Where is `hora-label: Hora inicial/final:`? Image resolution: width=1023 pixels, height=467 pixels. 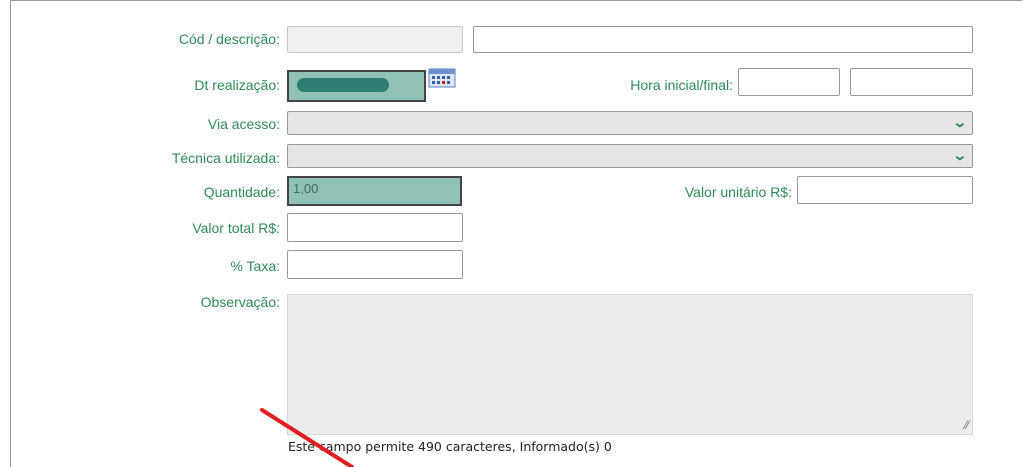 hora-label: Hora inicial/final: is located at coordinates (681, 85).